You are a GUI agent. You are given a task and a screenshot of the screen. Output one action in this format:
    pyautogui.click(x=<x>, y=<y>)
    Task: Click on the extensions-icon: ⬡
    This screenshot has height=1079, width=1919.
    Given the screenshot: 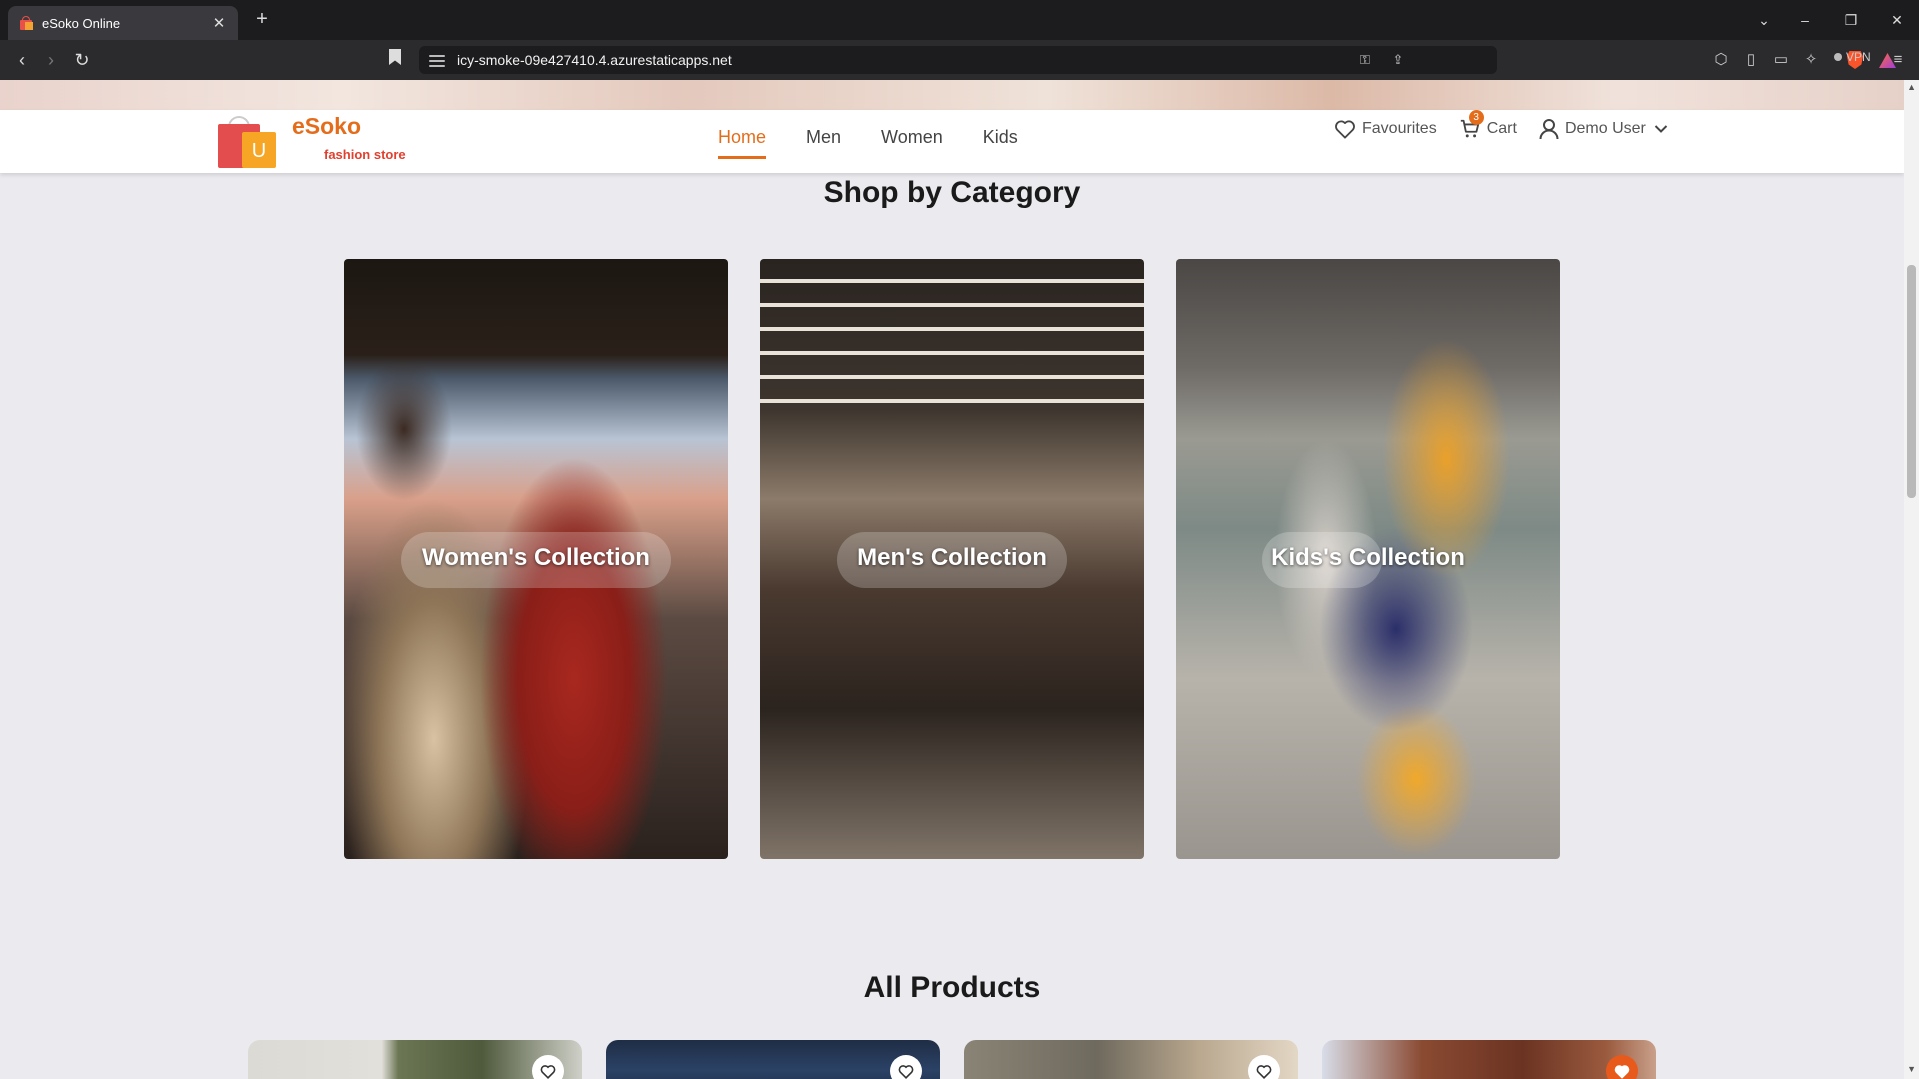 What is the action you would take?
    pyautogui.click(x=1721, y=60)
    